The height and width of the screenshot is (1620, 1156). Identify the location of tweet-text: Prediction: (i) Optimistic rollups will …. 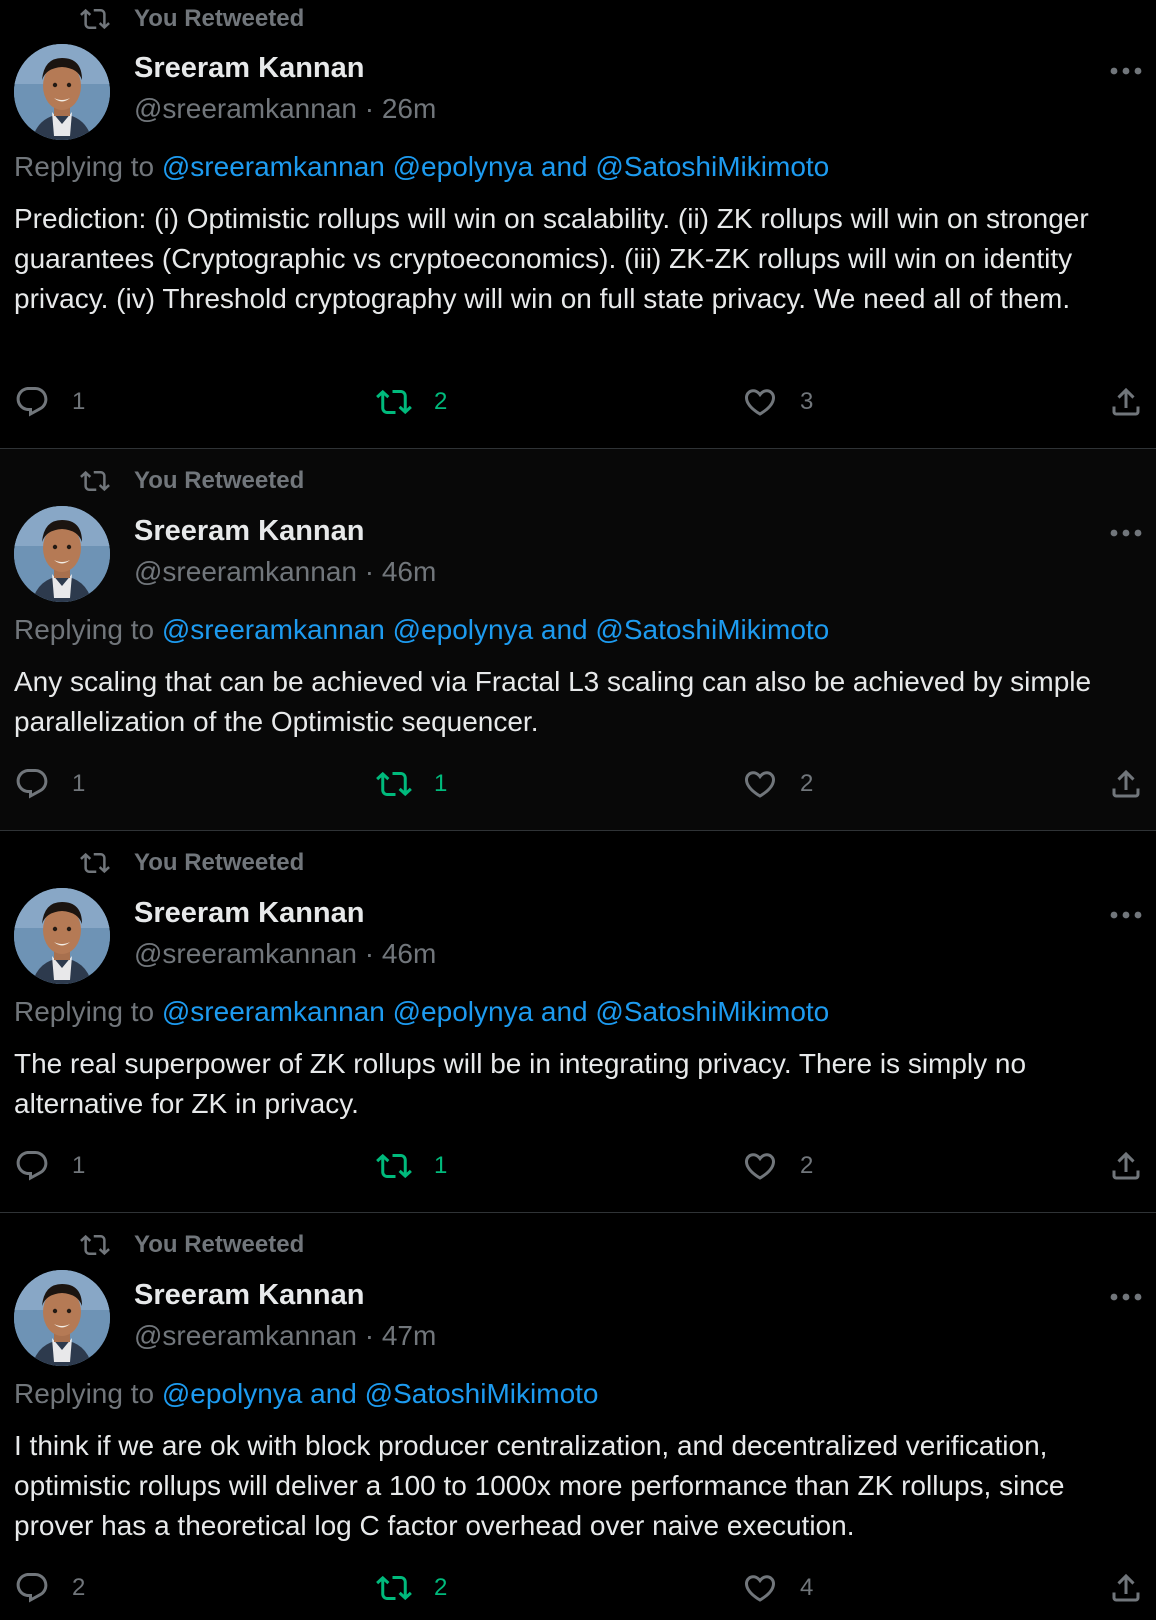
(551, 258).